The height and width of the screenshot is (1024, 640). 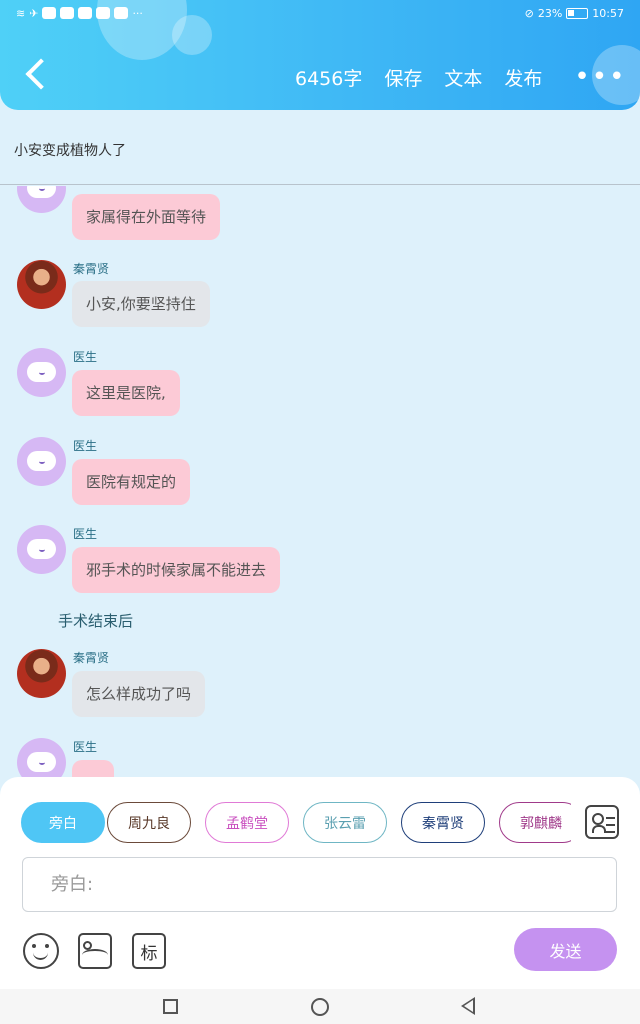 What do you see at coordinates (602, 822) in the screenshot?
I see `role-list-icon` at bounding box center [602, 822].